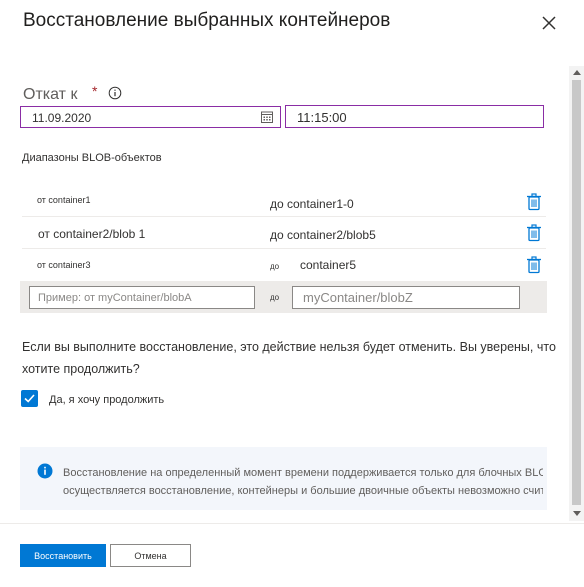 The image size is (584, 587). What do you see at coordinates (549, 23) in the screenshot?
I see `close-icon` at bounding box center [549, 23].